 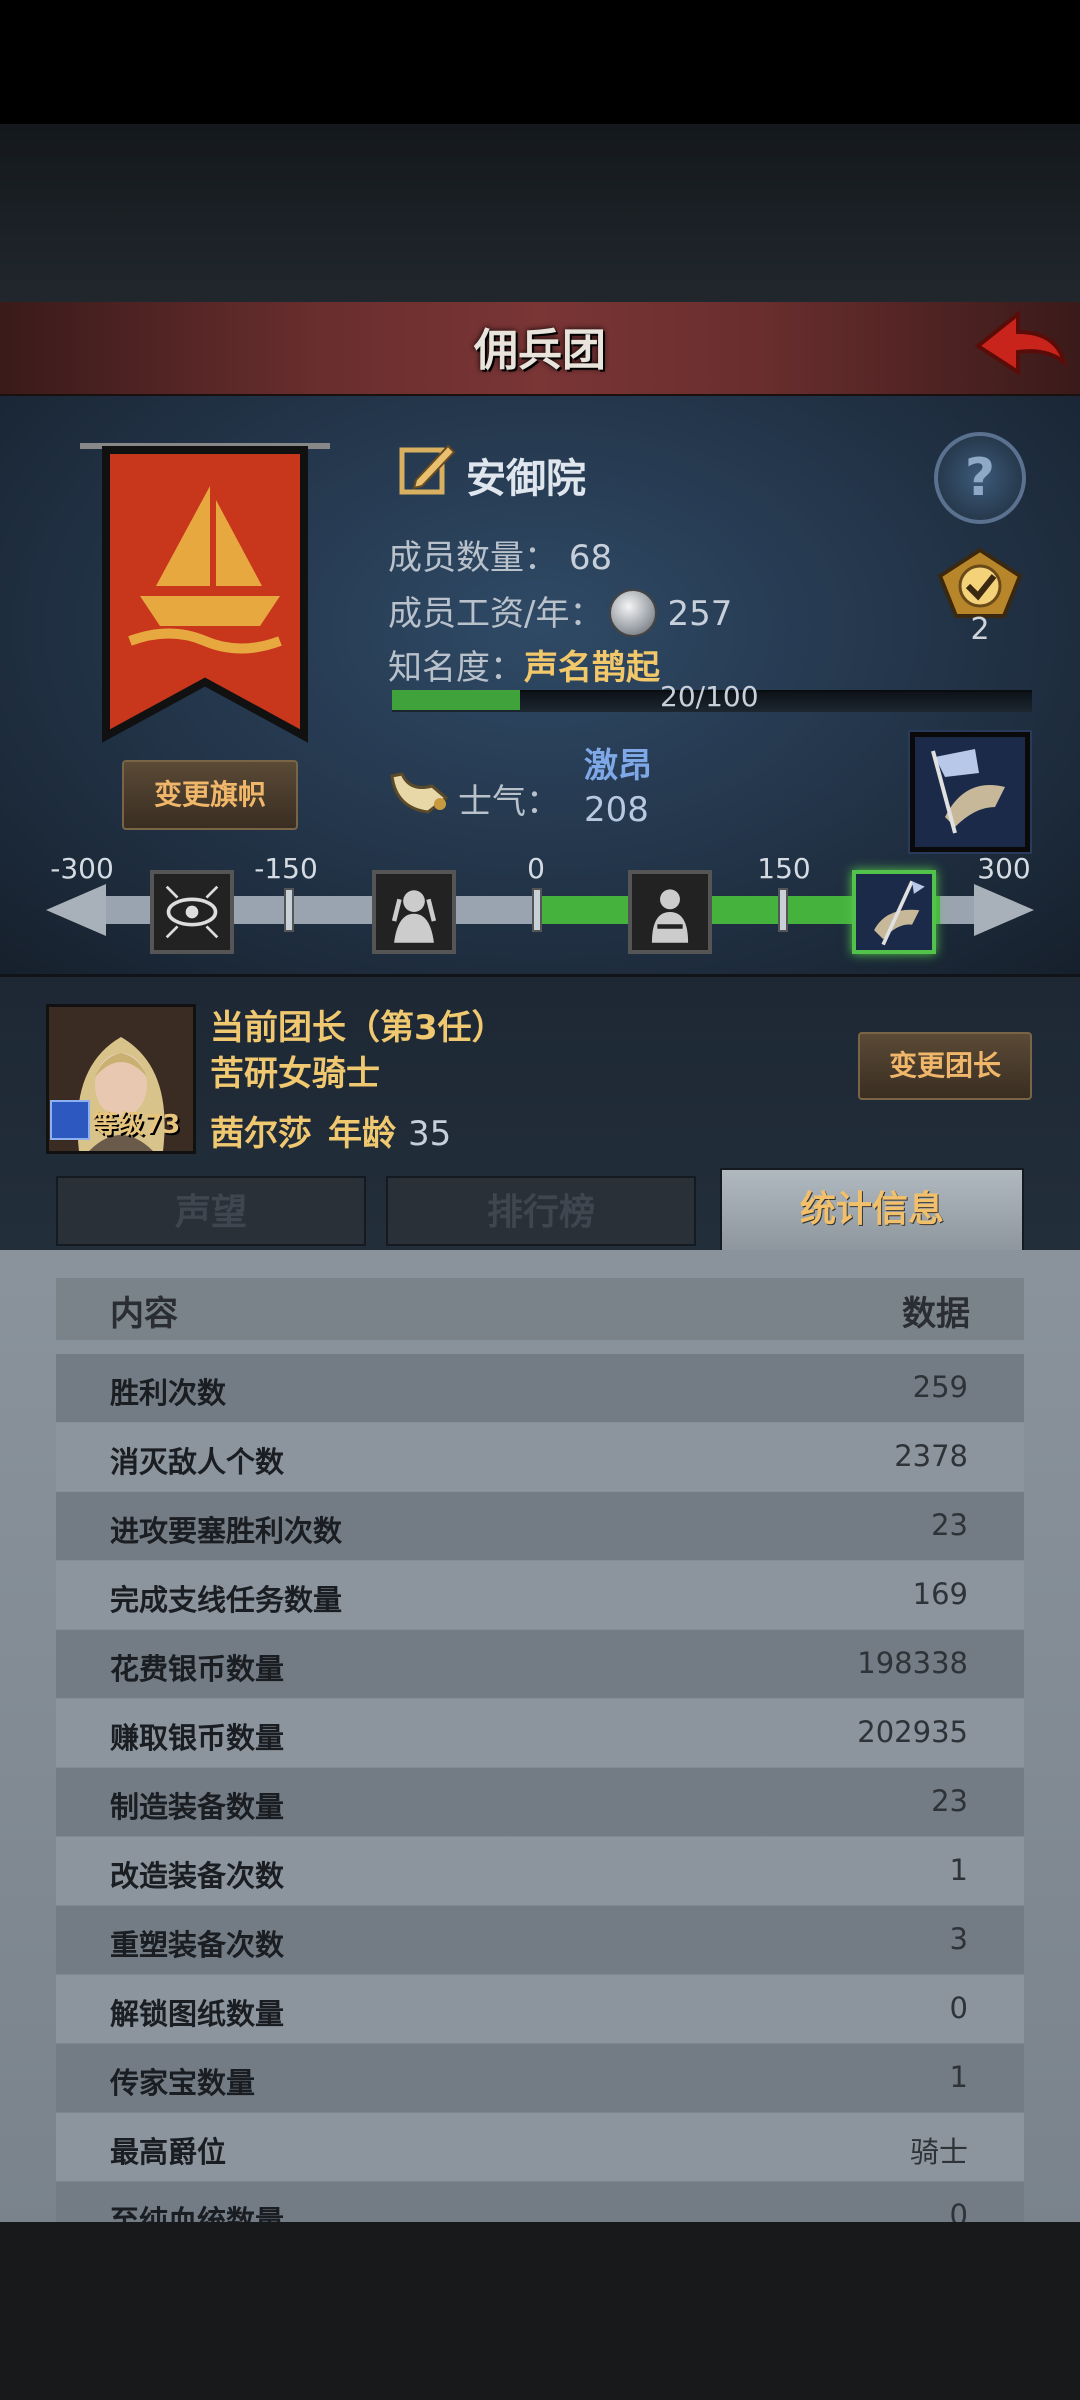 I want to click on salary-value: 257, so click(x=700, y=614).